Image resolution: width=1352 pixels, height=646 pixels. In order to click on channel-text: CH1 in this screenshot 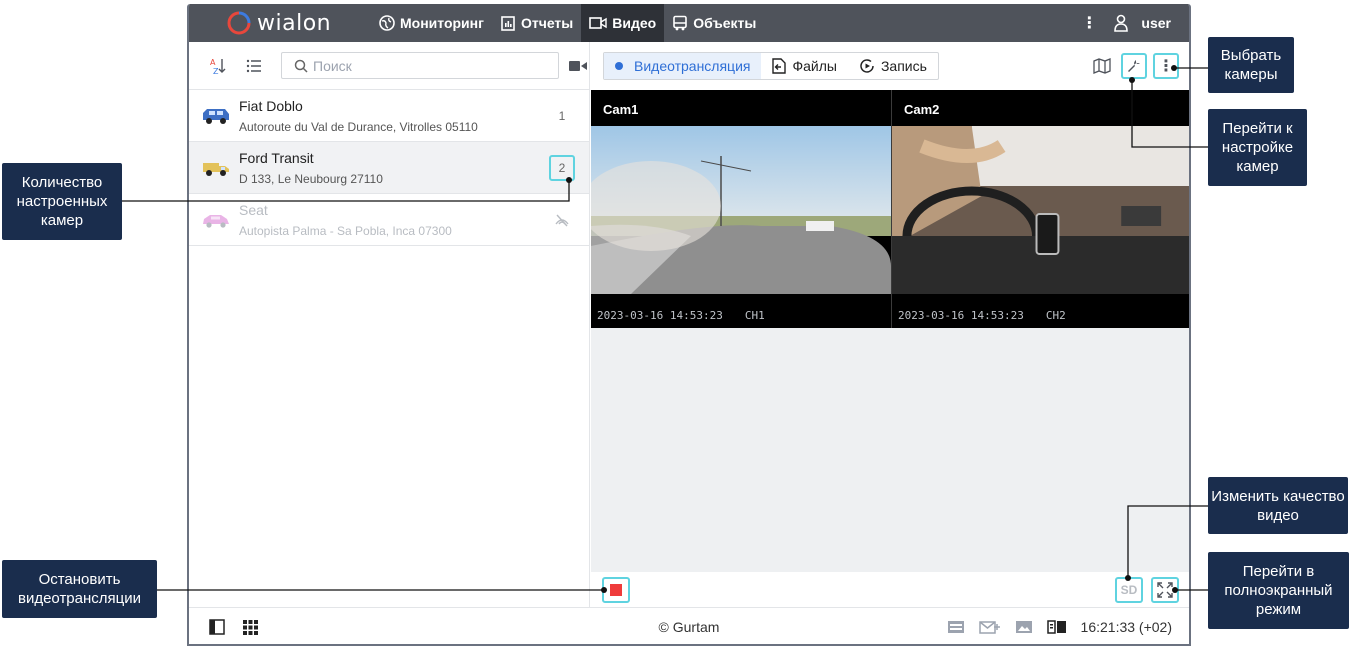, I will do `click(754, 315)`.